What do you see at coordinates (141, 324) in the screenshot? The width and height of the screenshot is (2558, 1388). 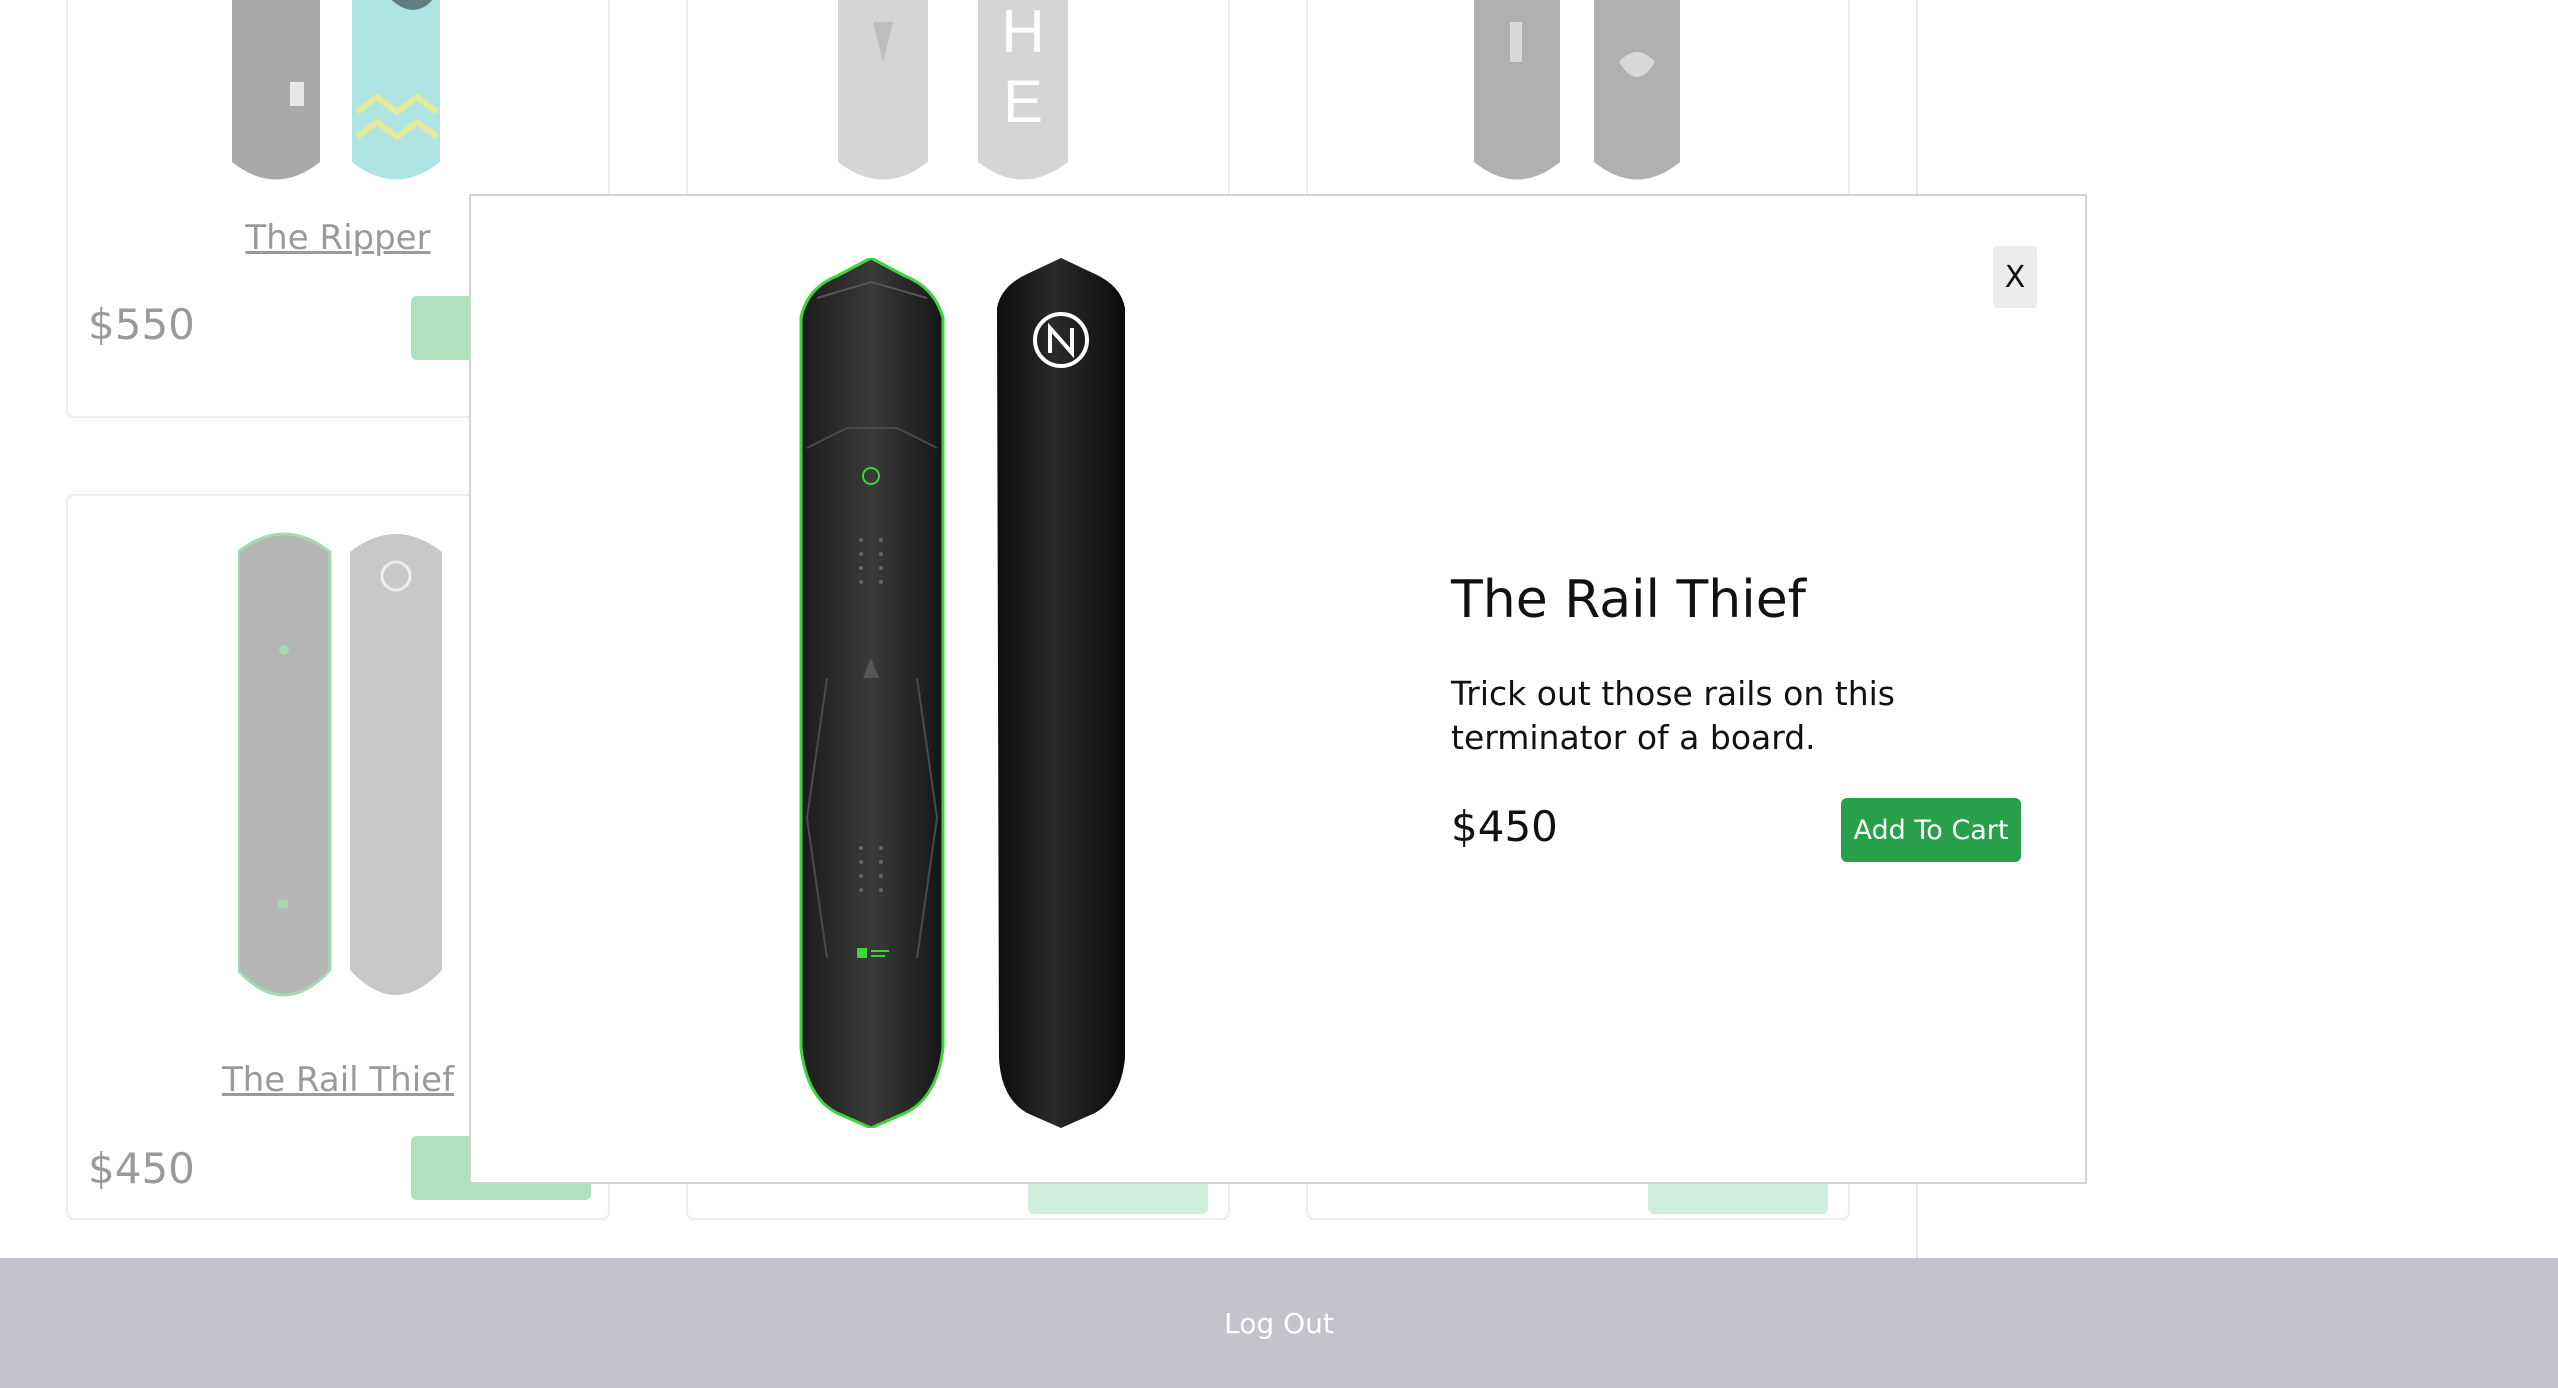 I see `product-price: $550` at bounding box center [141, 324].